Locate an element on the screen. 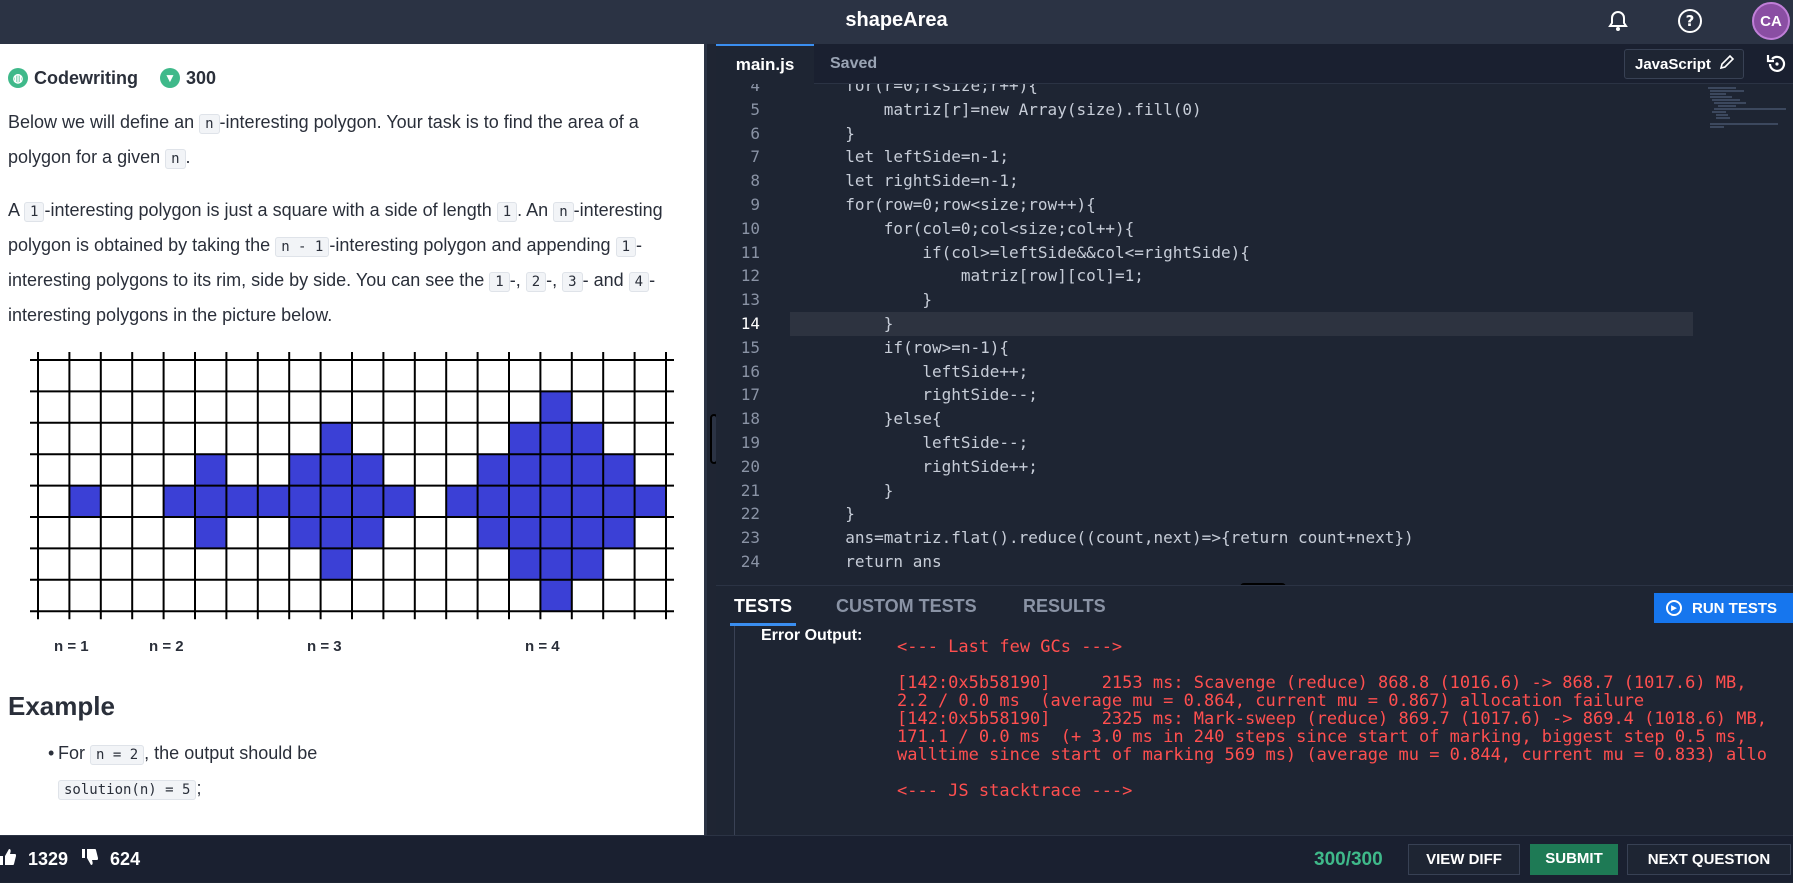 The image size is (1793, 883). code-line: 4 for(r=0;r<size;r++){ is located at coordinates (1254, 91).